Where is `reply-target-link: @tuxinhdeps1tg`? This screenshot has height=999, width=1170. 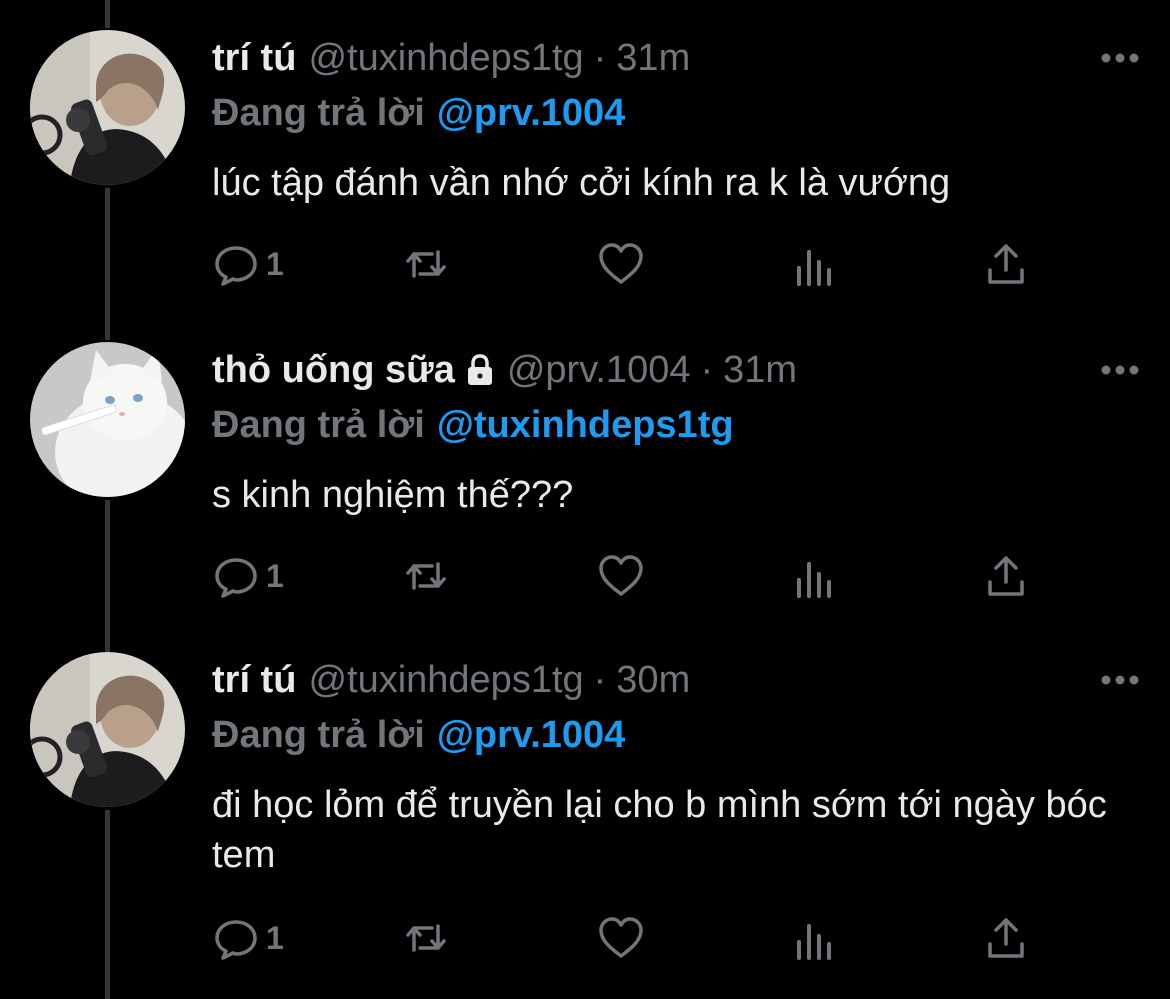 reply-target-link: @tuxinhdeps1tg is located at coordinates (585, 425).